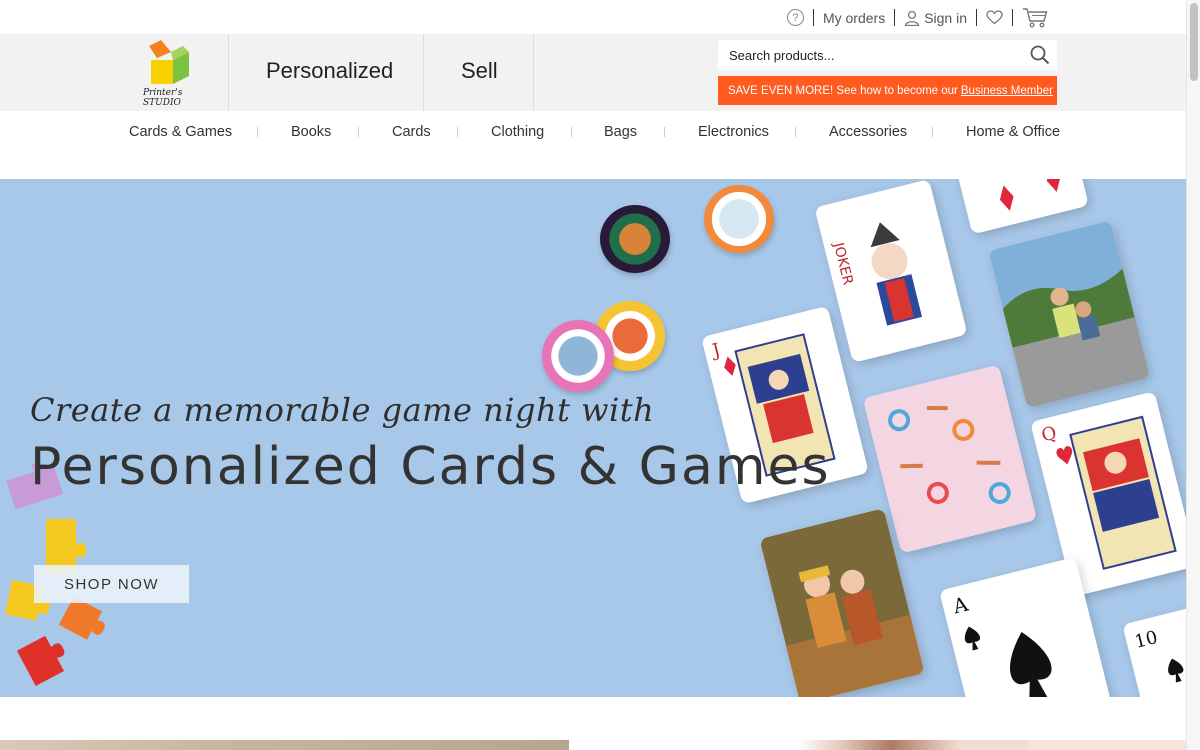 The image size is (1200, 750). Describe the element at coordinates (479, 71) in the screenshot. I see `nav-sell: Sell` at that location.